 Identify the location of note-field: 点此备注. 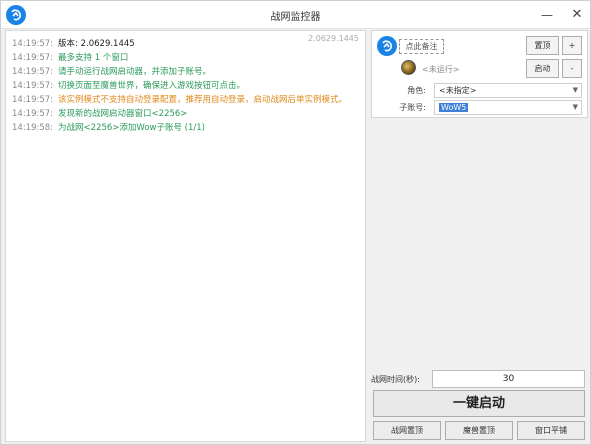
(421, 46).